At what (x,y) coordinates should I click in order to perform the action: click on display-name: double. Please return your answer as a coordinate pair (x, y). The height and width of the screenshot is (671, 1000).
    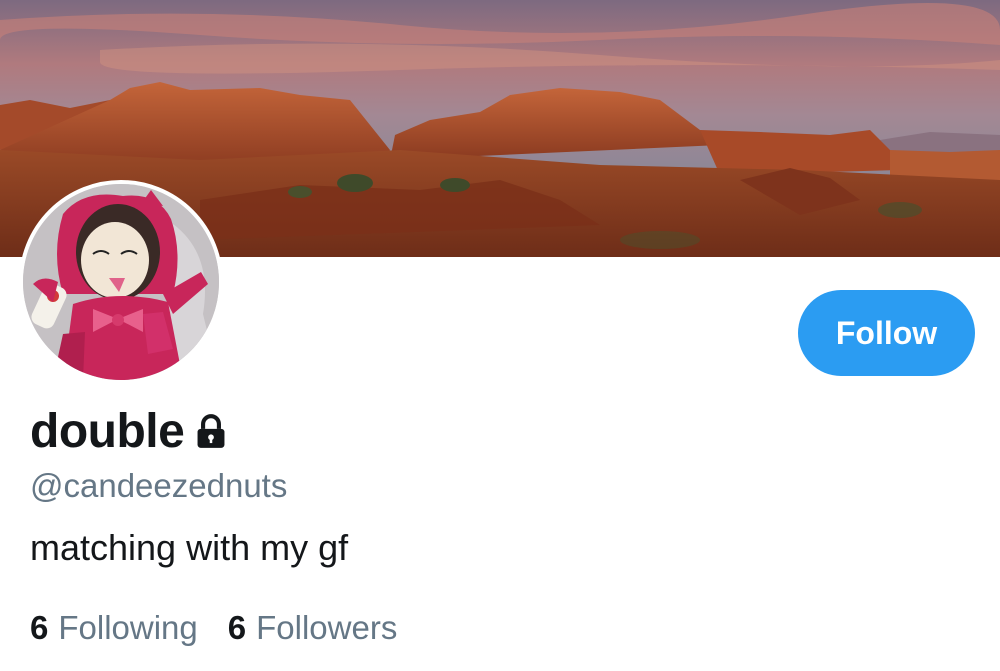
    Looking at the image, I should click on (107, 431).